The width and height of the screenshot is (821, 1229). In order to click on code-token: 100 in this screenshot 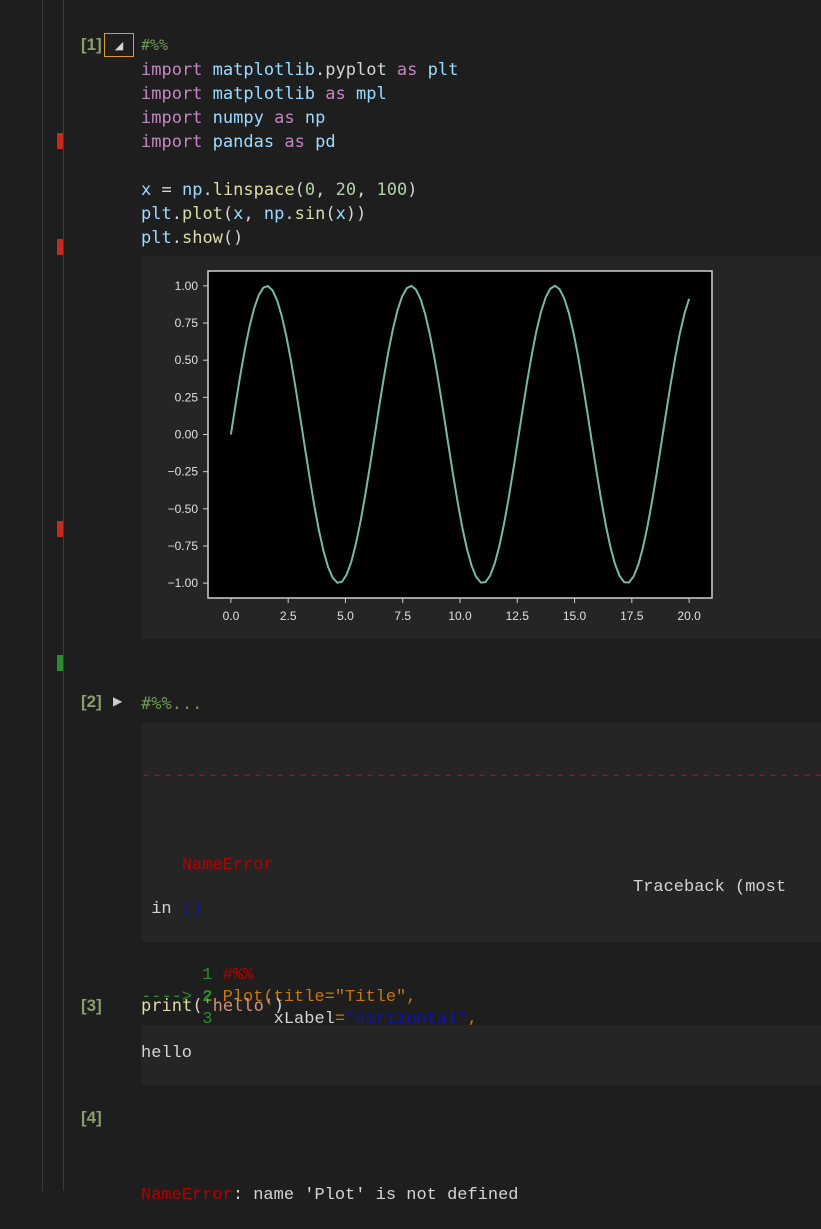, I will do `click(392, 190)`.